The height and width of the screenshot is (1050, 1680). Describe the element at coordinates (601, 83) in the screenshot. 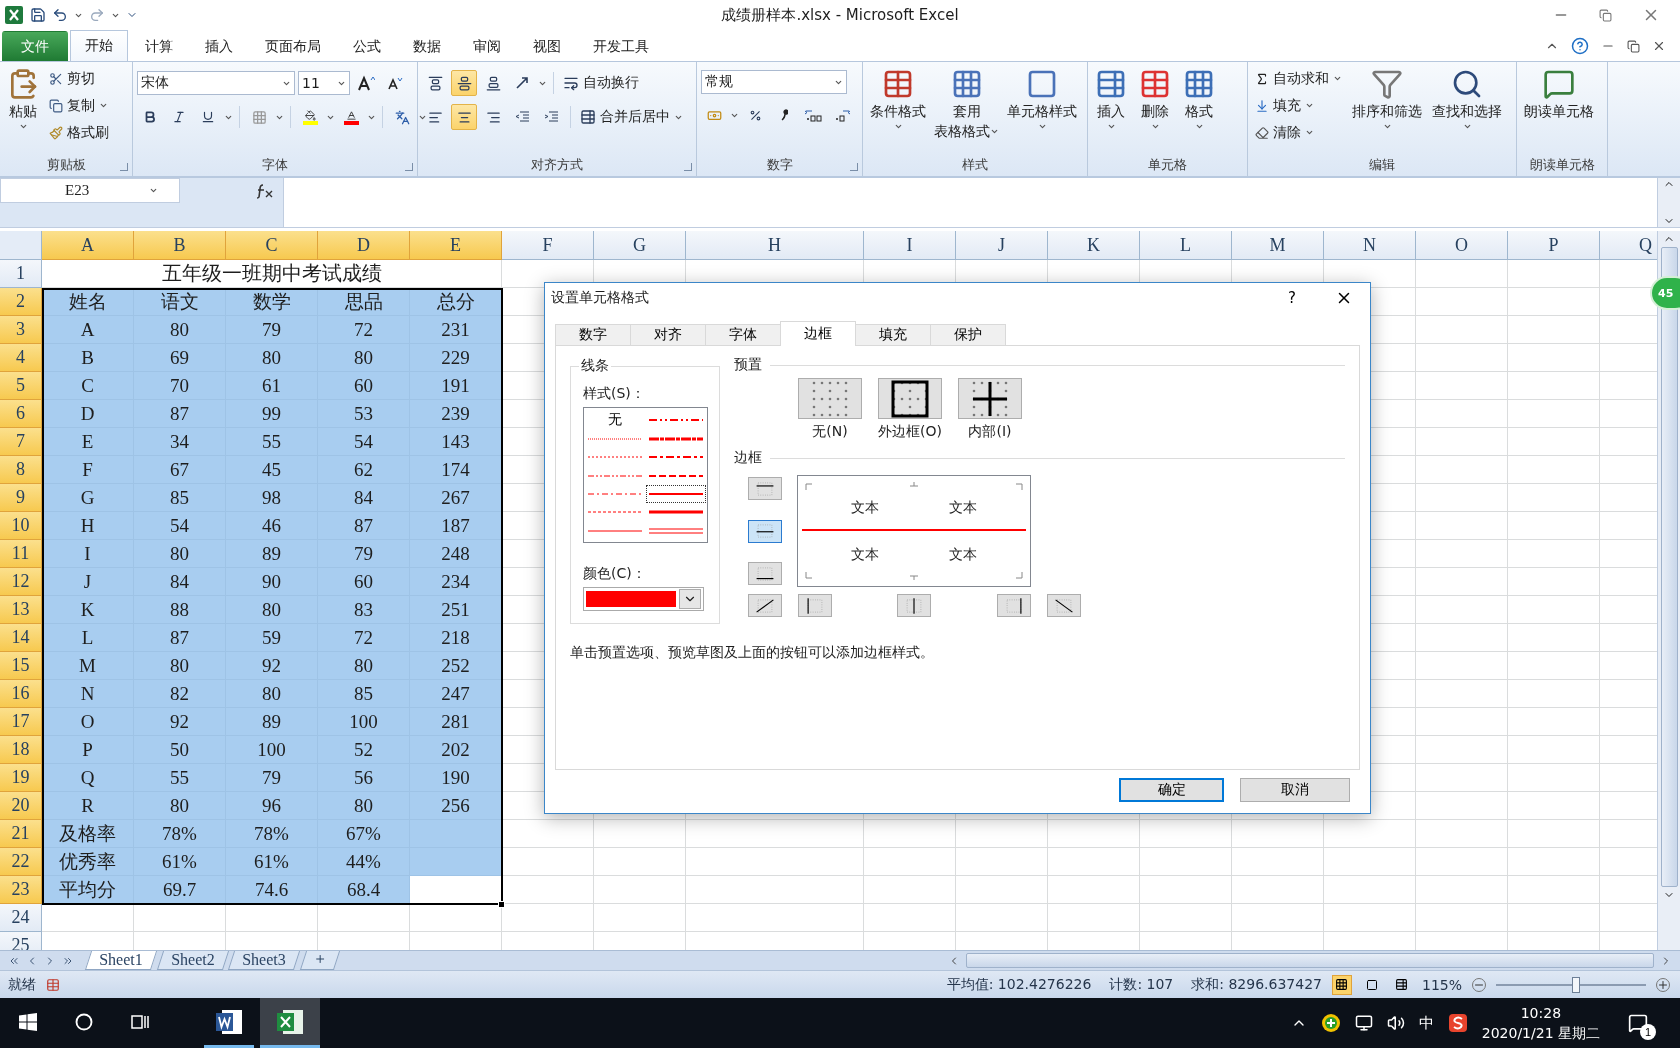

I see `ribbon-button: 自动换行` at that location.